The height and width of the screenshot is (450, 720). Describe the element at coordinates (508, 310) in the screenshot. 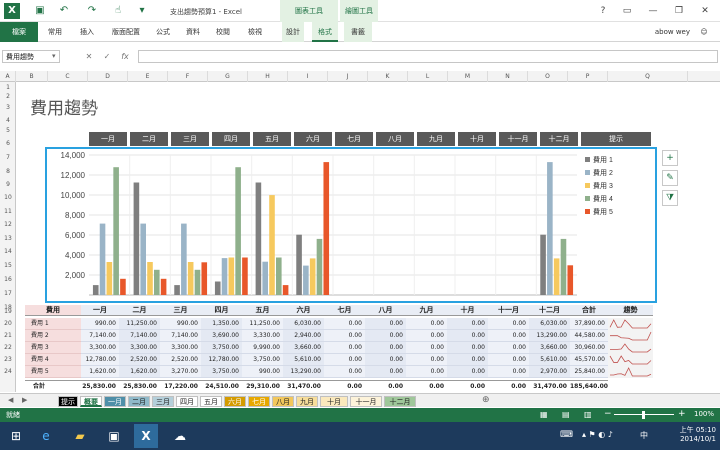

I see `table-header: 十一月` at that location.